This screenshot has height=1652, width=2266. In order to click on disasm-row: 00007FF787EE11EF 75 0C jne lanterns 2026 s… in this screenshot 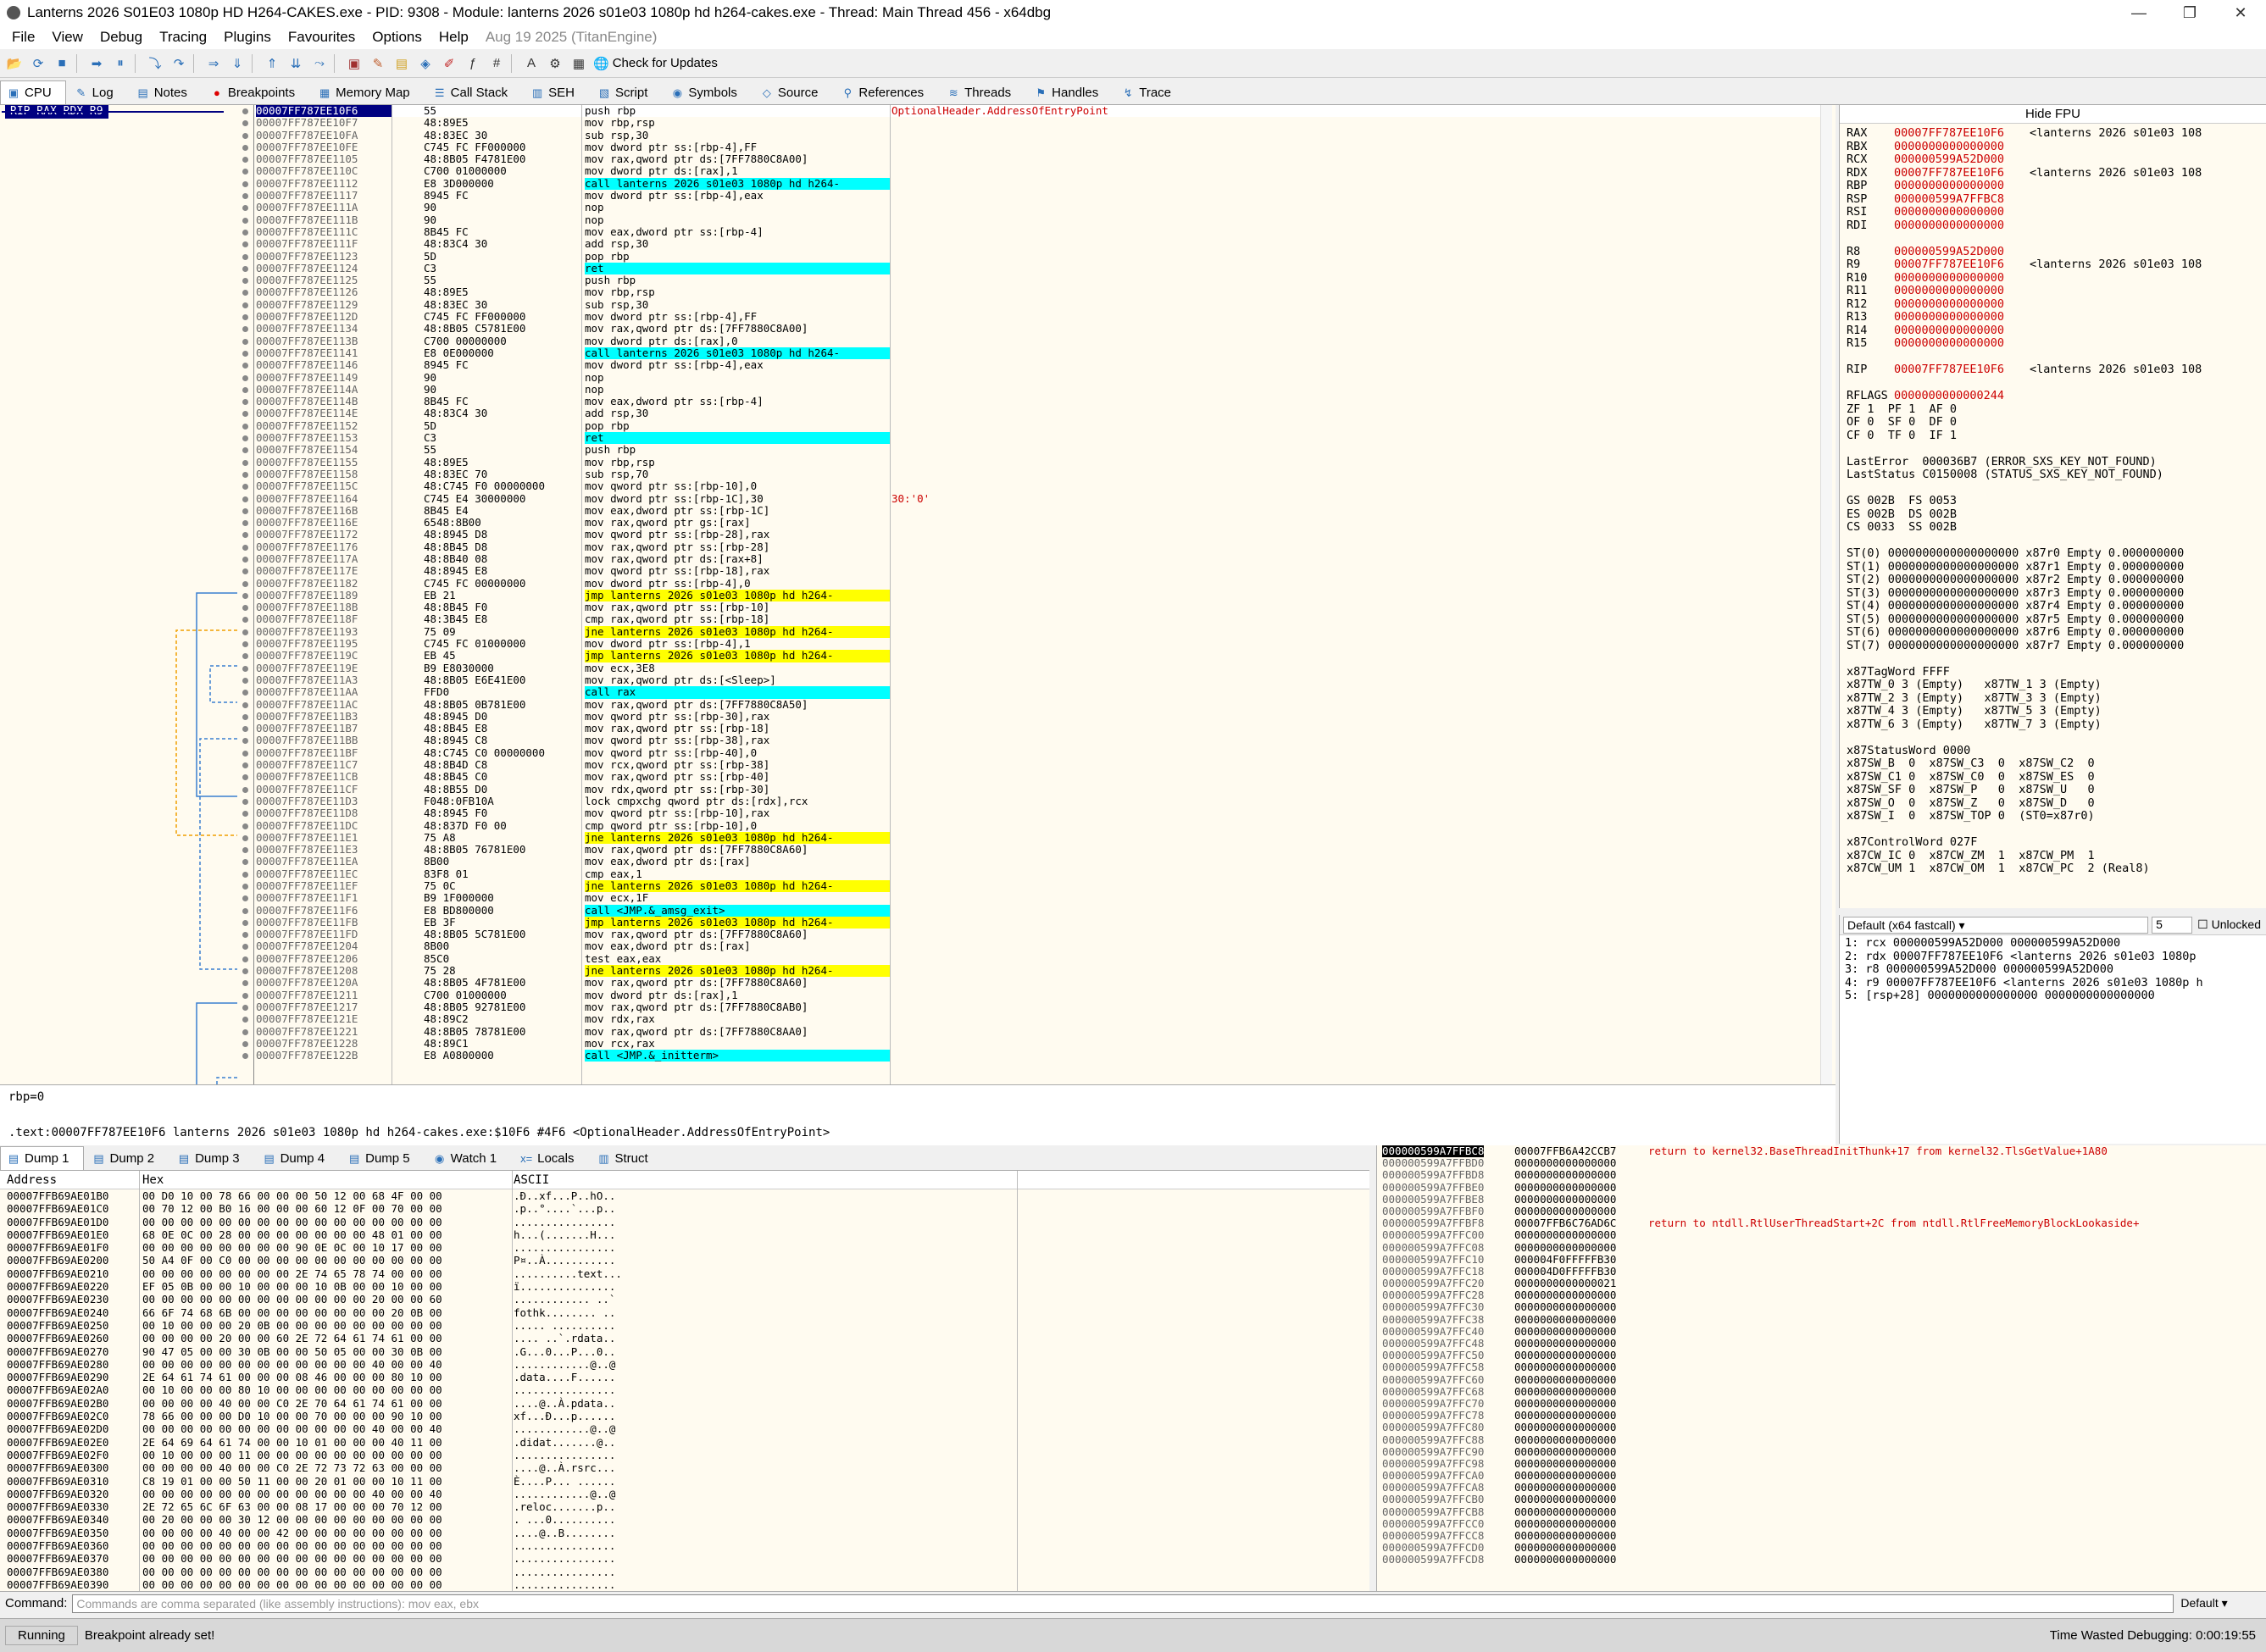, I will do `click(1032, 886)`.